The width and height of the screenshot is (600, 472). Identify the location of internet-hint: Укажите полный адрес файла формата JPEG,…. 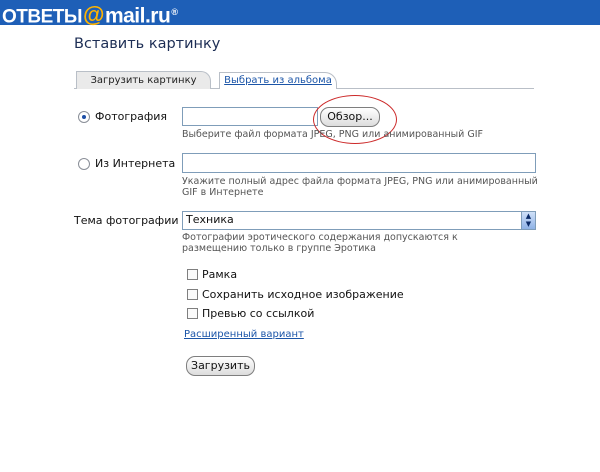
(360, 187).